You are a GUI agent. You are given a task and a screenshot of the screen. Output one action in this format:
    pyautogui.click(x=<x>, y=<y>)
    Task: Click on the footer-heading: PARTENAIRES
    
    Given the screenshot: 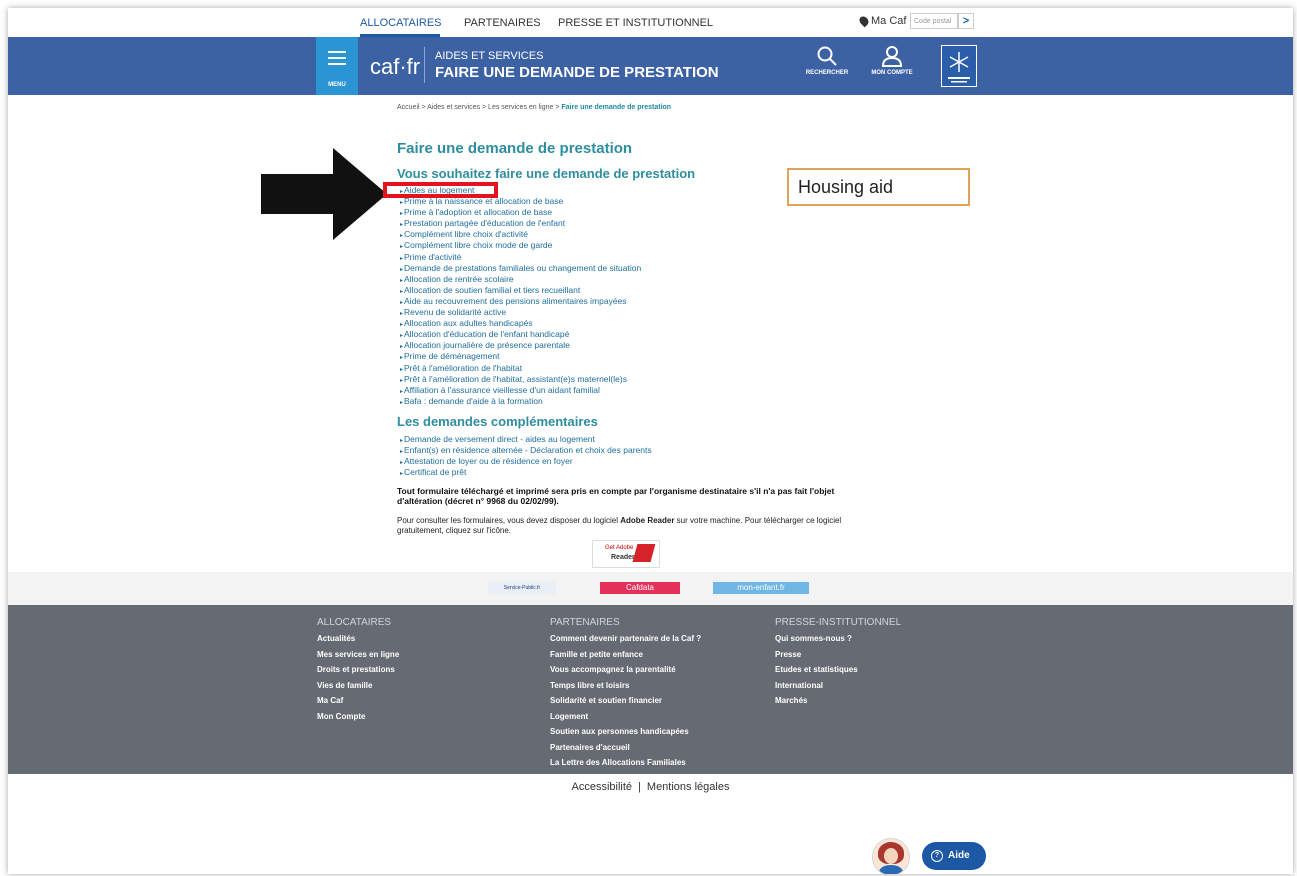 What is the action you would take?
    pyautogui.click(x=585, y=622)
    